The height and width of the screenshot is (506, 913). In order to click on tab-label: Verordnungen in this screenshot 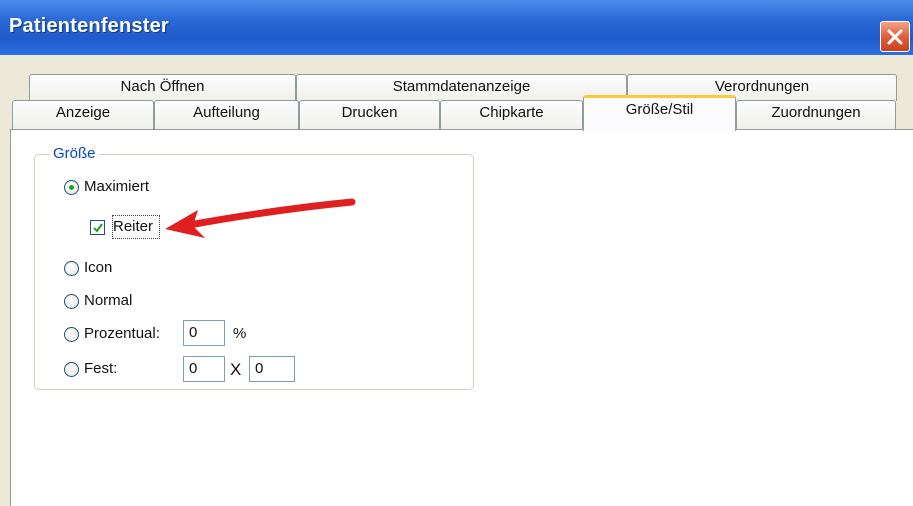, I will do `click(762, 86)`.